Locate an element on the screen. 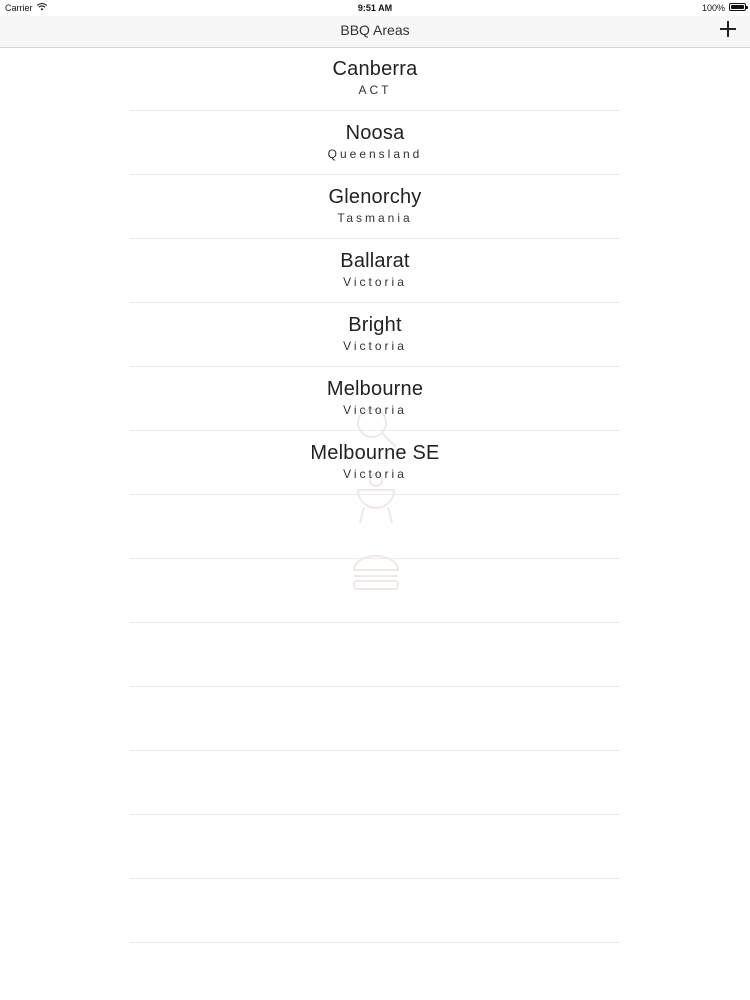 The height and width of the screenshot is (1000, 750). area-name: Melbourne SE is located at coordinates (375, 453).